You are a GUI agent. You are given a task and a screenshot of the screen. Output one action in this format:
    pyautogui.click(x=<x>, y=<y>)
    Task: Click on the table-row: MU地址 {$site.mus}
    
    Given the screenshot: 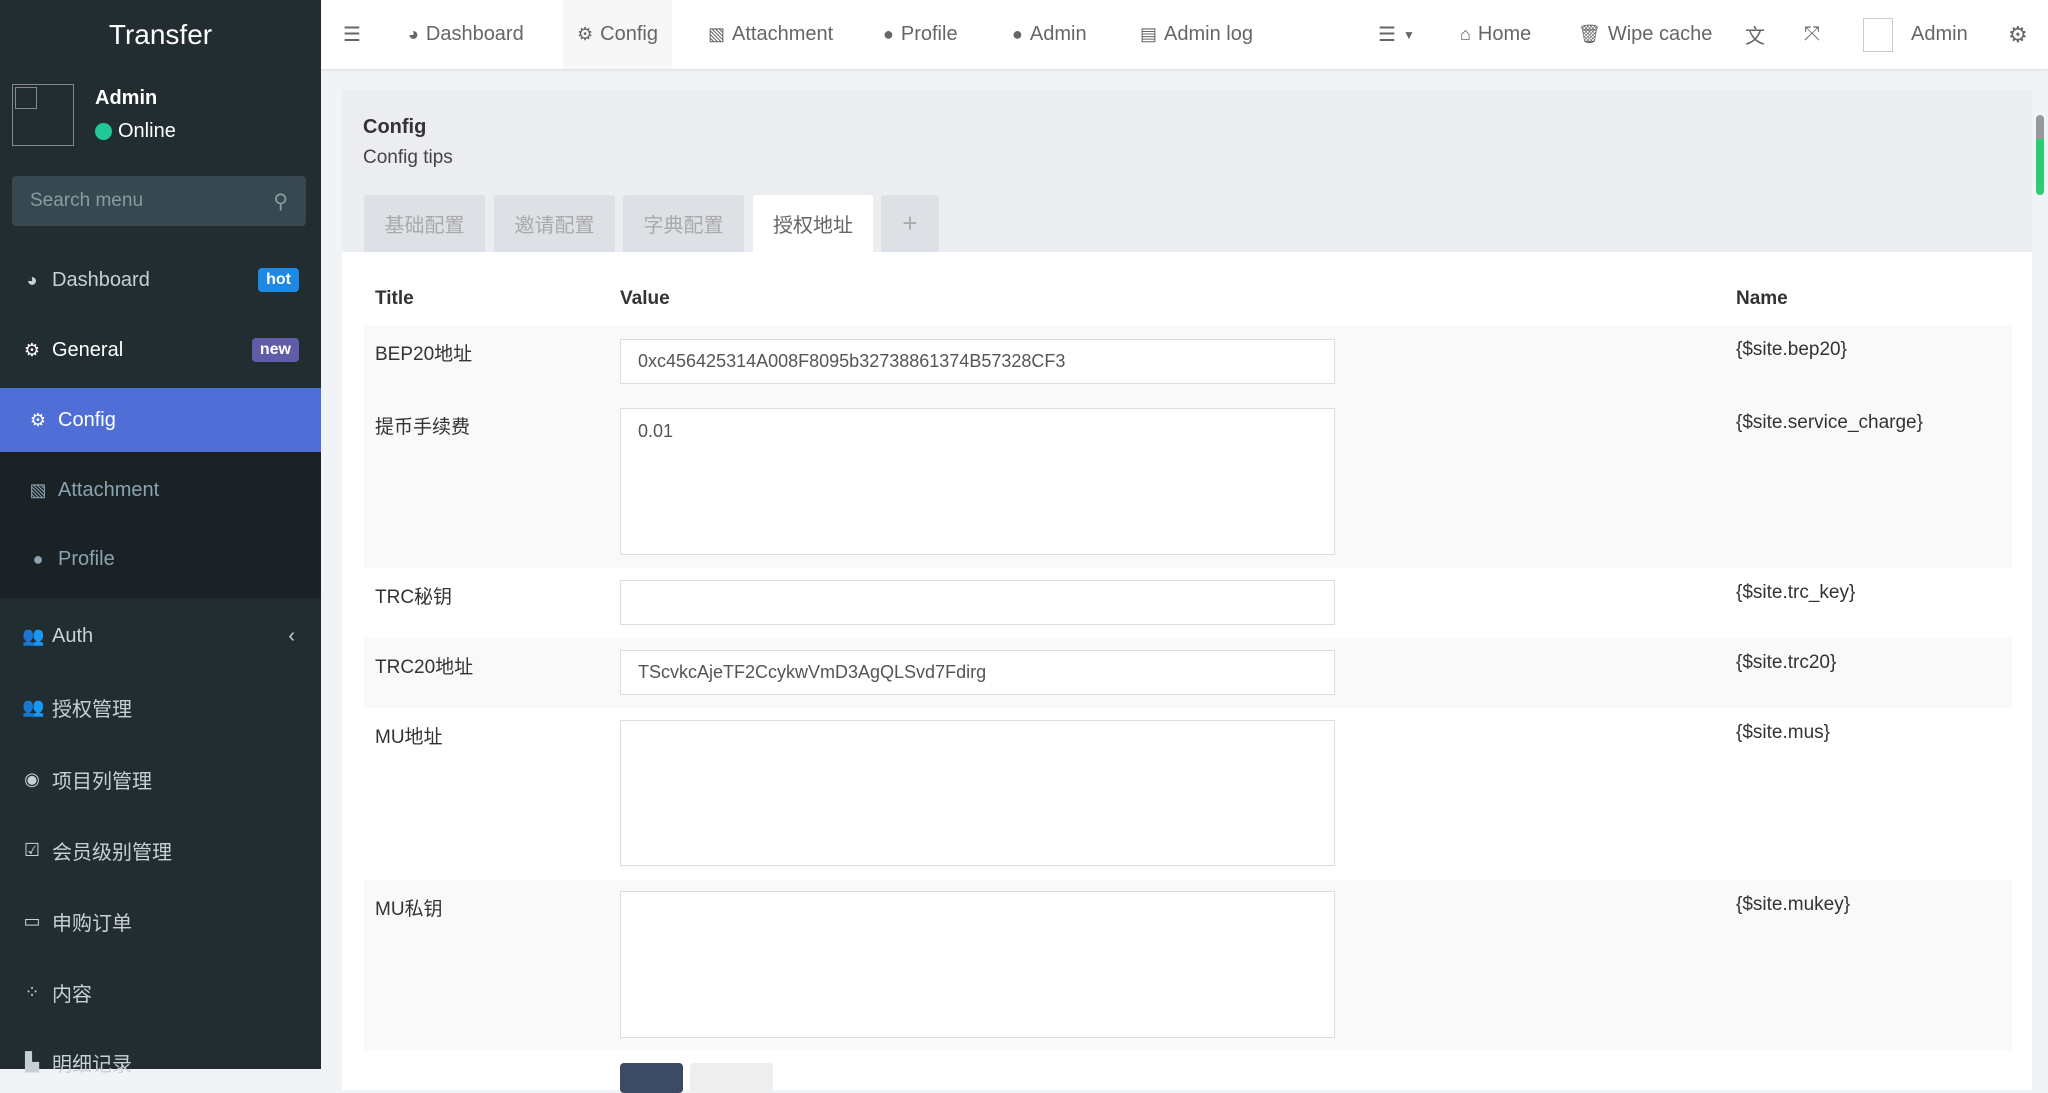 What is the action you would take?
    pyautogui.click(x=1188, y=794)
    